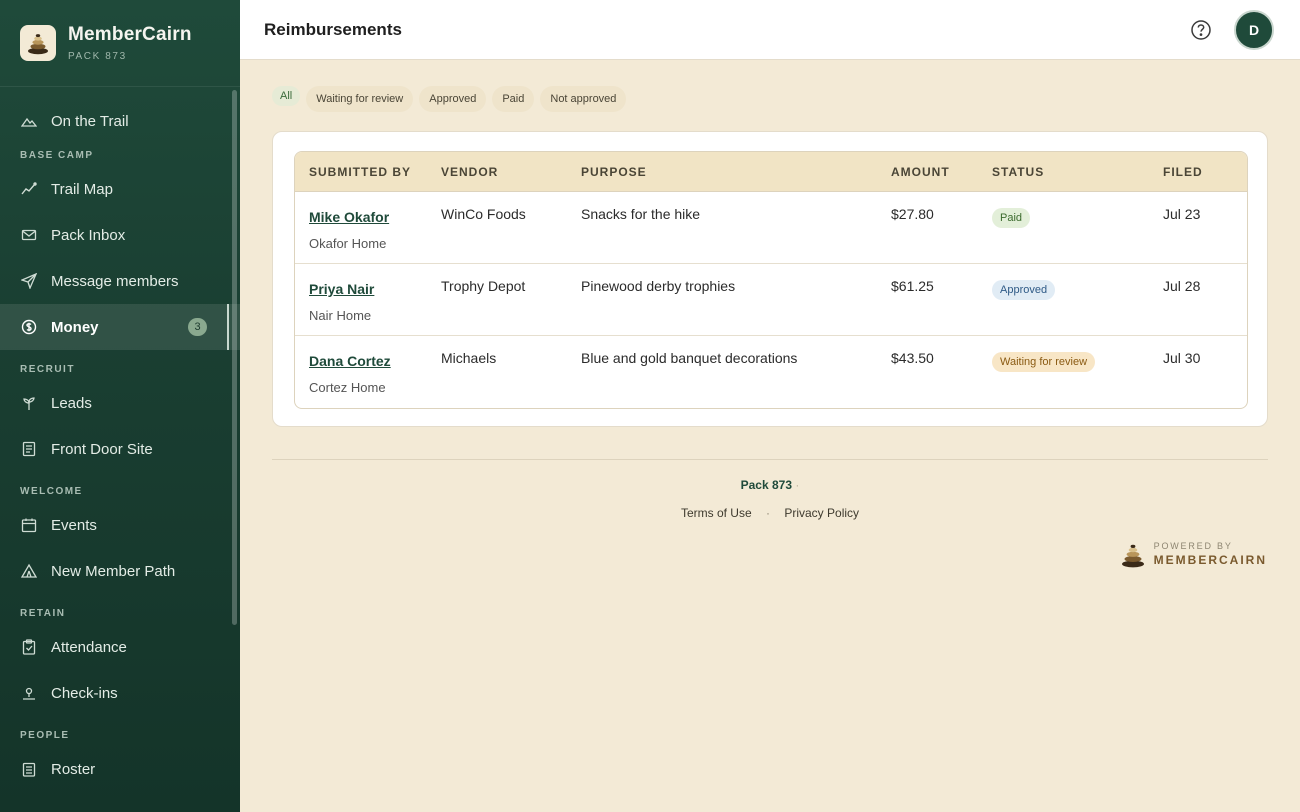  I want to click on sidebar-item-on-the-trail: On the Trail, so click(120, 121).